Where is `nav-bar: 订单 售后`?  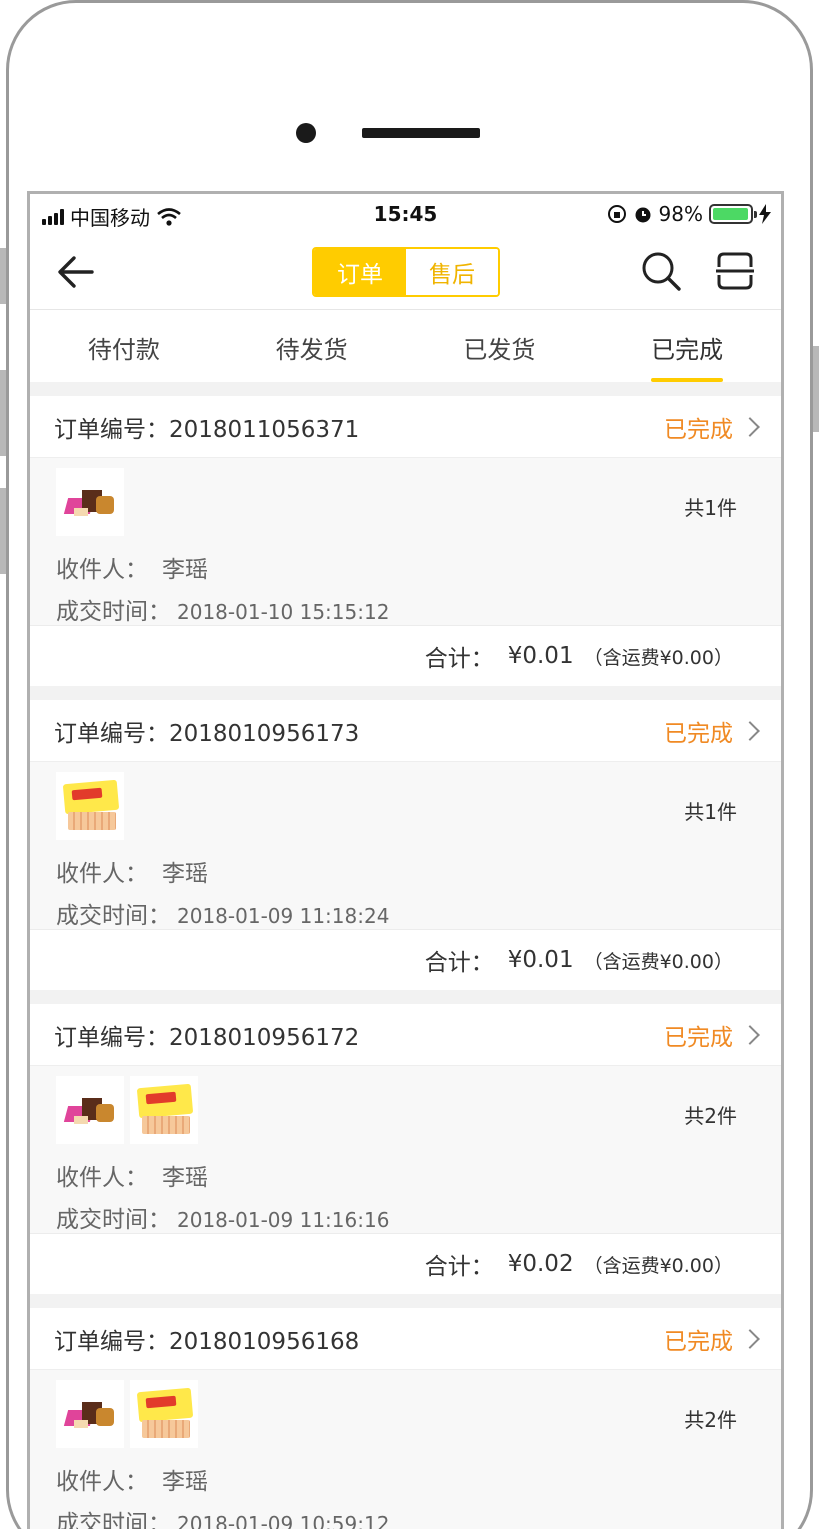
nav-bar: 订单 售后 is located at coordinates (405, 272).